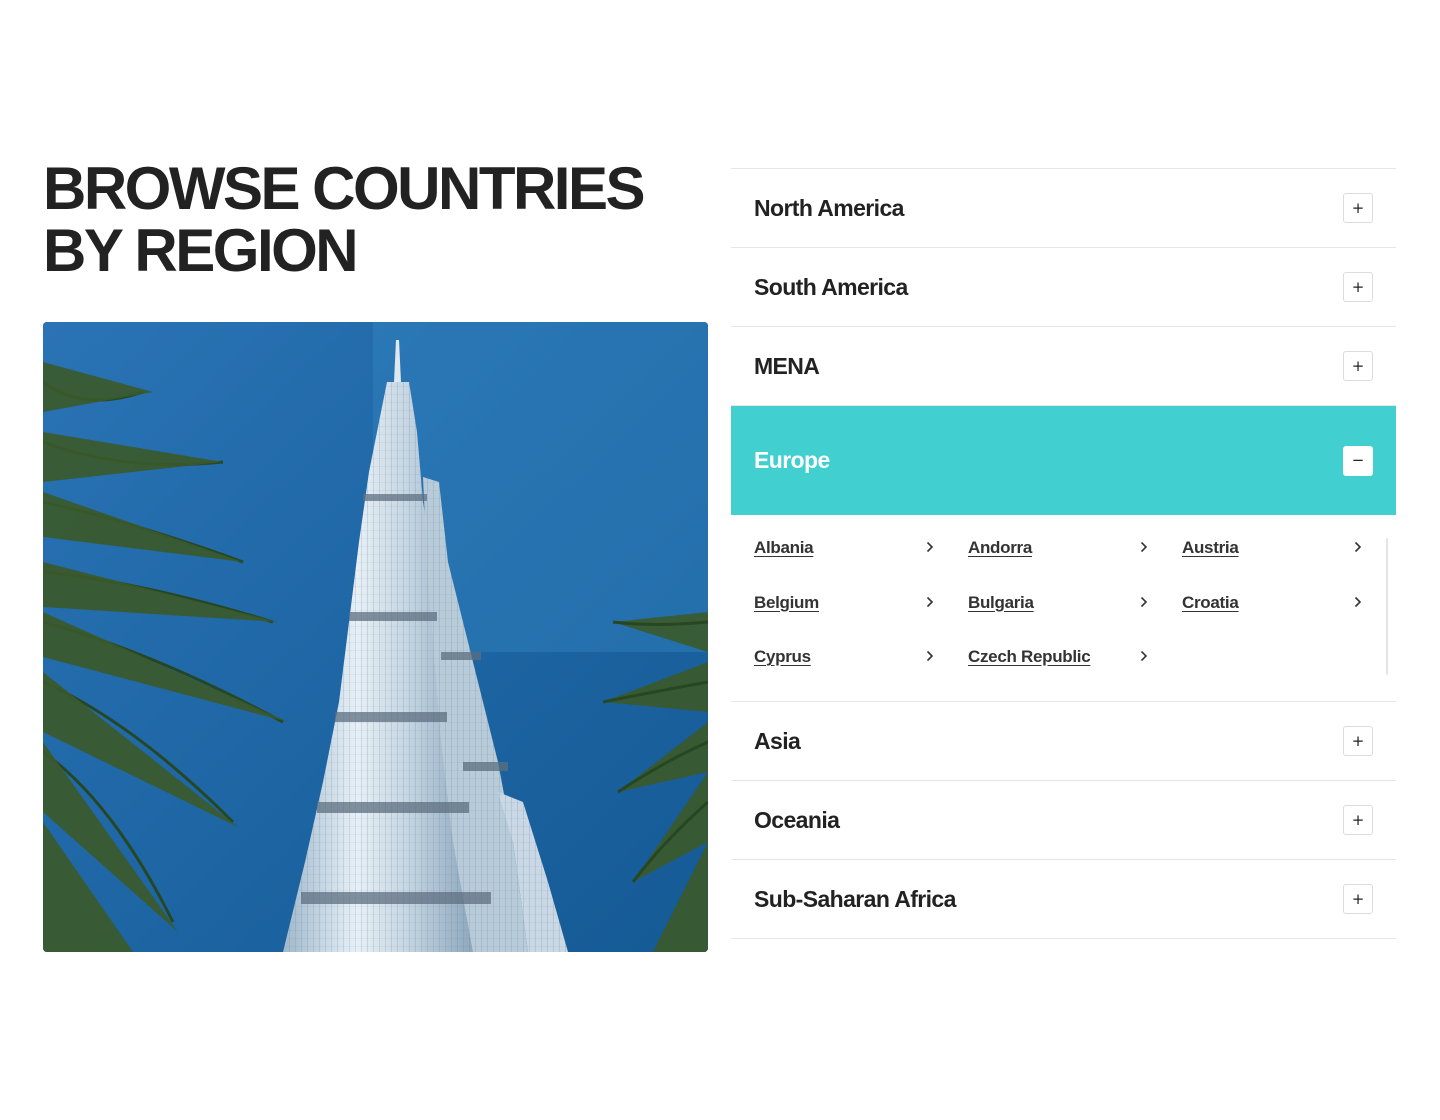 This screenshot has height=1120, width=1440. I want to click on minus-icon: −, so click(1358, 460).